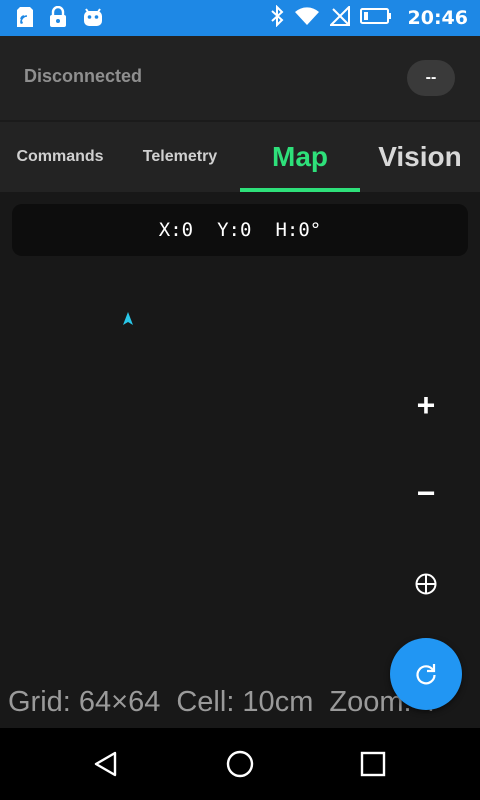  I want to click on pose-readout: X:0 Y:0 H:0°, so click(240, 230).